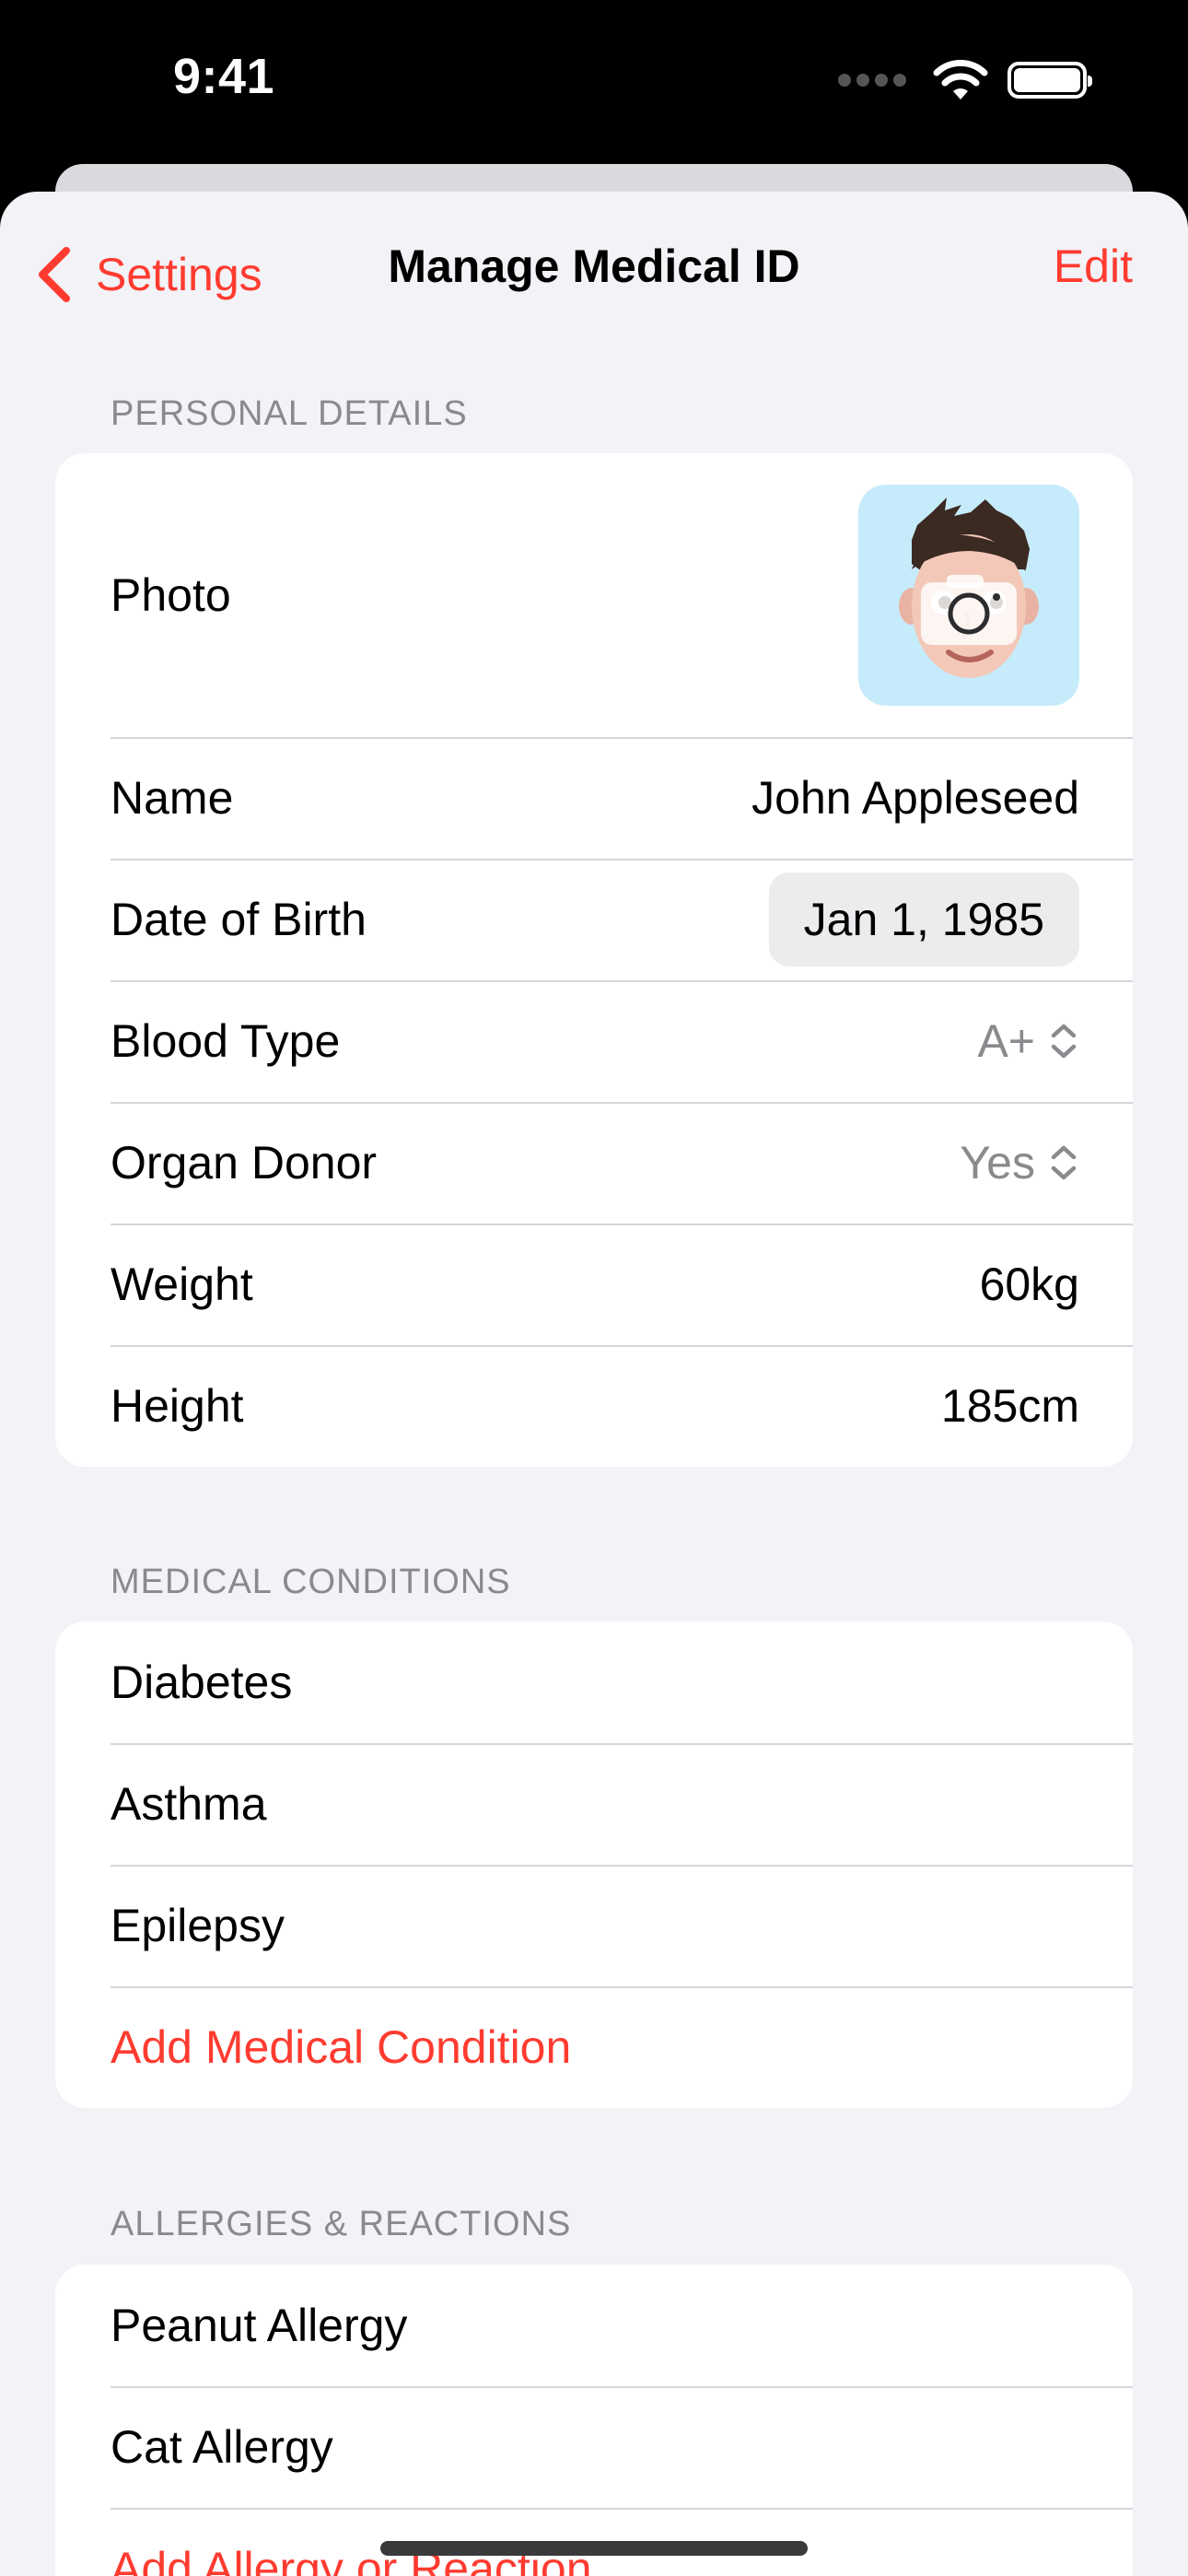  What do you see at coordinates (171, 595) in the screenshot?
I see `photo-label: Photo` at bounding box center [171, 595].